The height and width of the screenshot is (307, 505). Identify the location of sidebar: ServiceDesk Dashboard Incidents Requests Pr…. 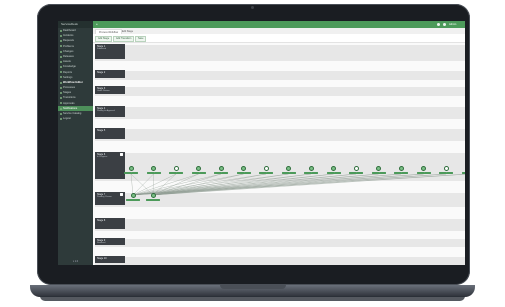
(75, 143).